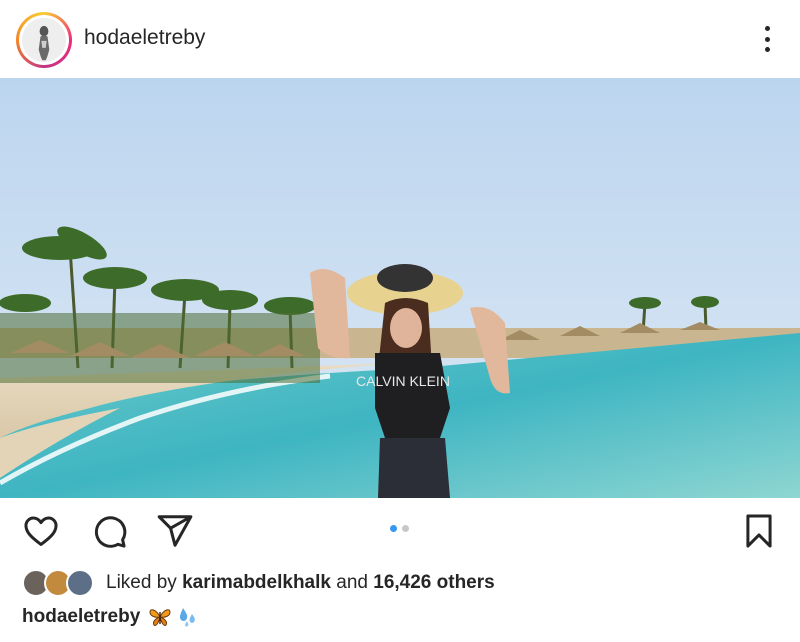 Image resolution: width=800 pixels, height=642 pixels. I want to click on paper-plane-icon, so click(175, 531).